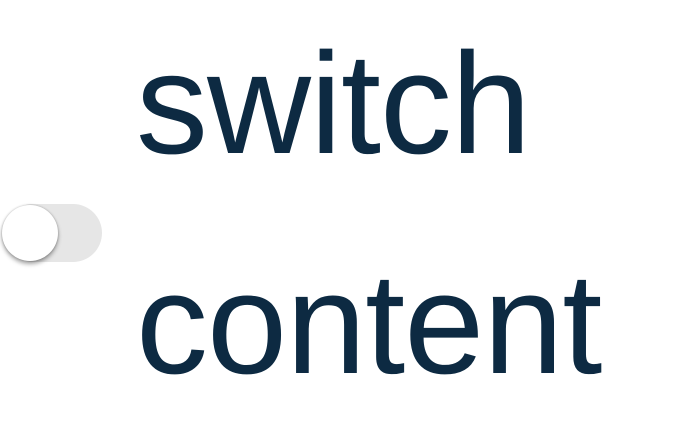  What do you see at coordinates (30, 233) in the screenshot?
I see `switch-thumb` at bounding box center [30, 233].